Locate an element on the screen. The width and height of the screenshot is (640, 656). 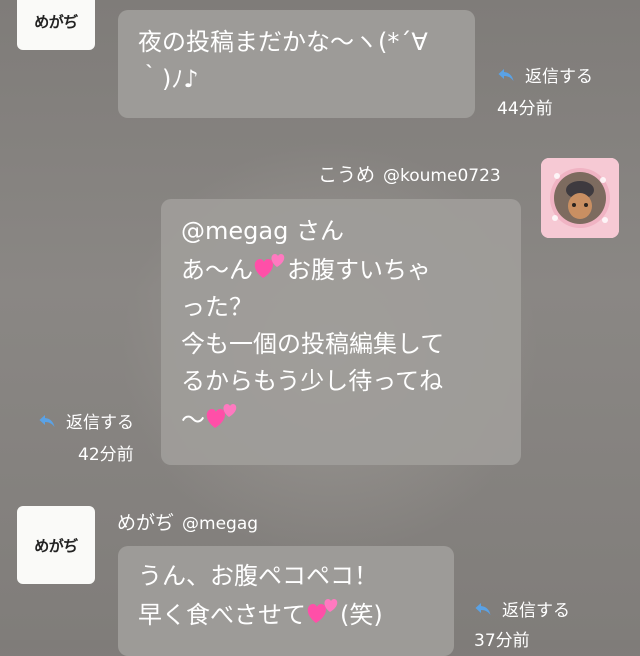
message-text: (笑) is located at coordinates (361, 615).